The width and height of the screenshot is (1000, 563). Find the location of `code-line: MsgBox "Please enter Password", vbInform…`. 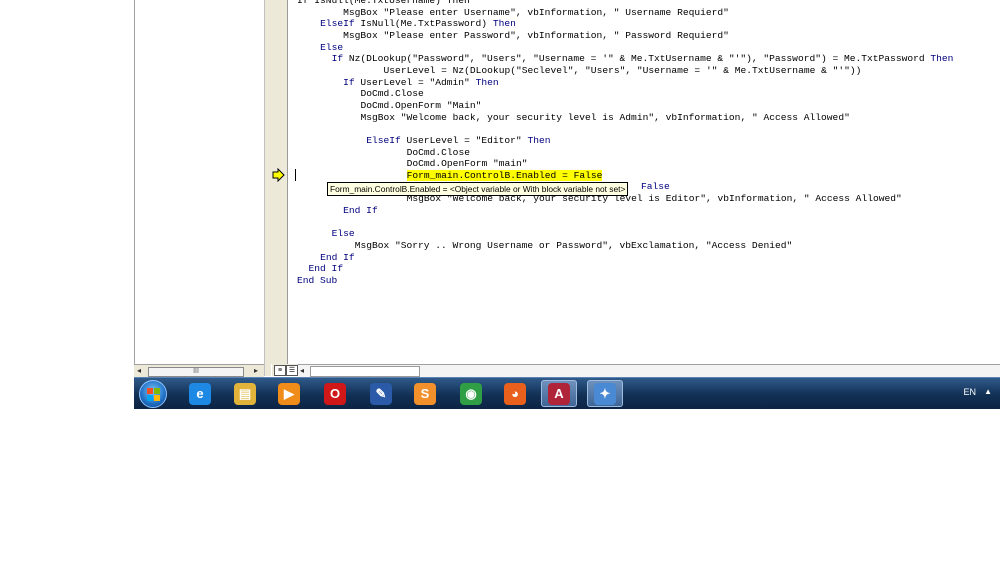

code-line: MsgBox "Please enter Password", vbInform… is located at coordinates (536, 36).